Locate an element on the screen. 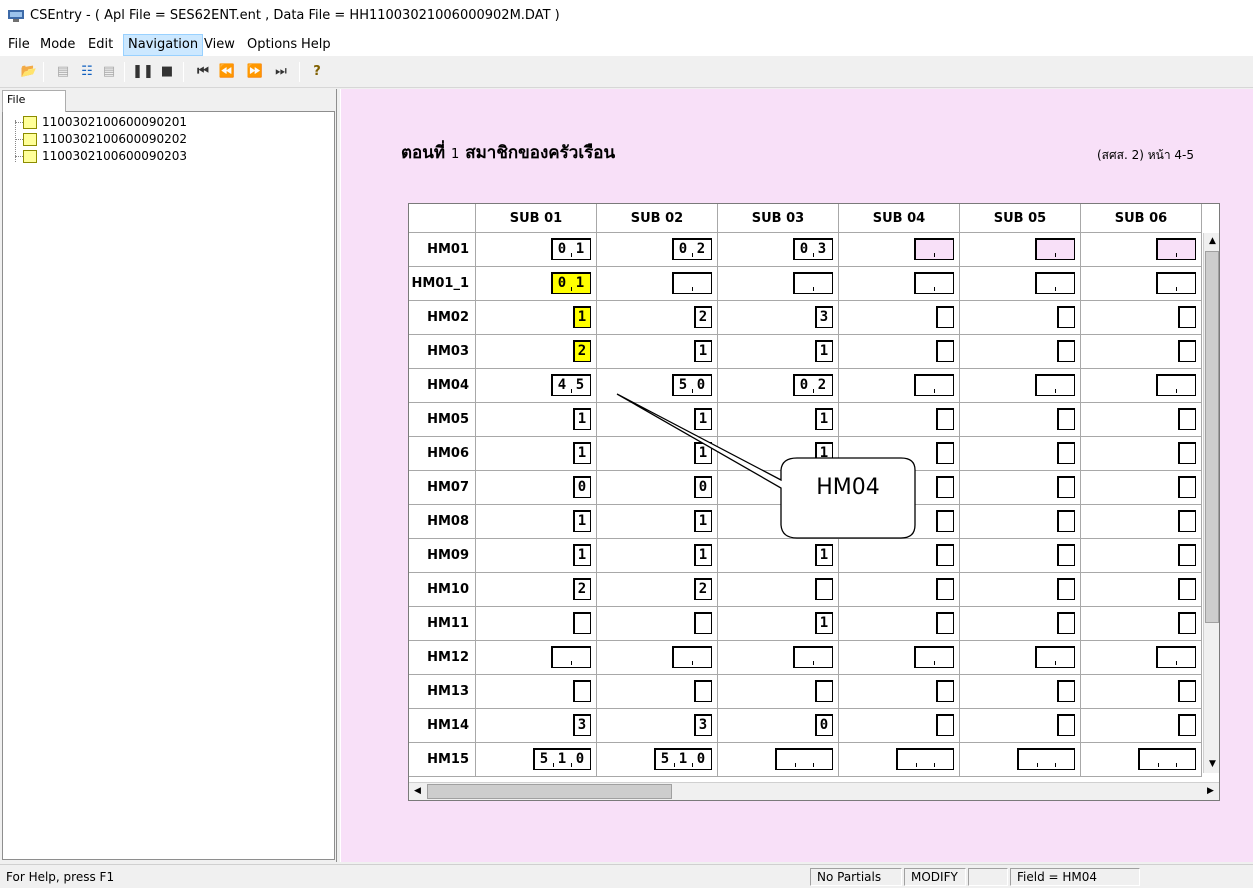  field-hm05-sub5 is located at coordinates (1066, 419).